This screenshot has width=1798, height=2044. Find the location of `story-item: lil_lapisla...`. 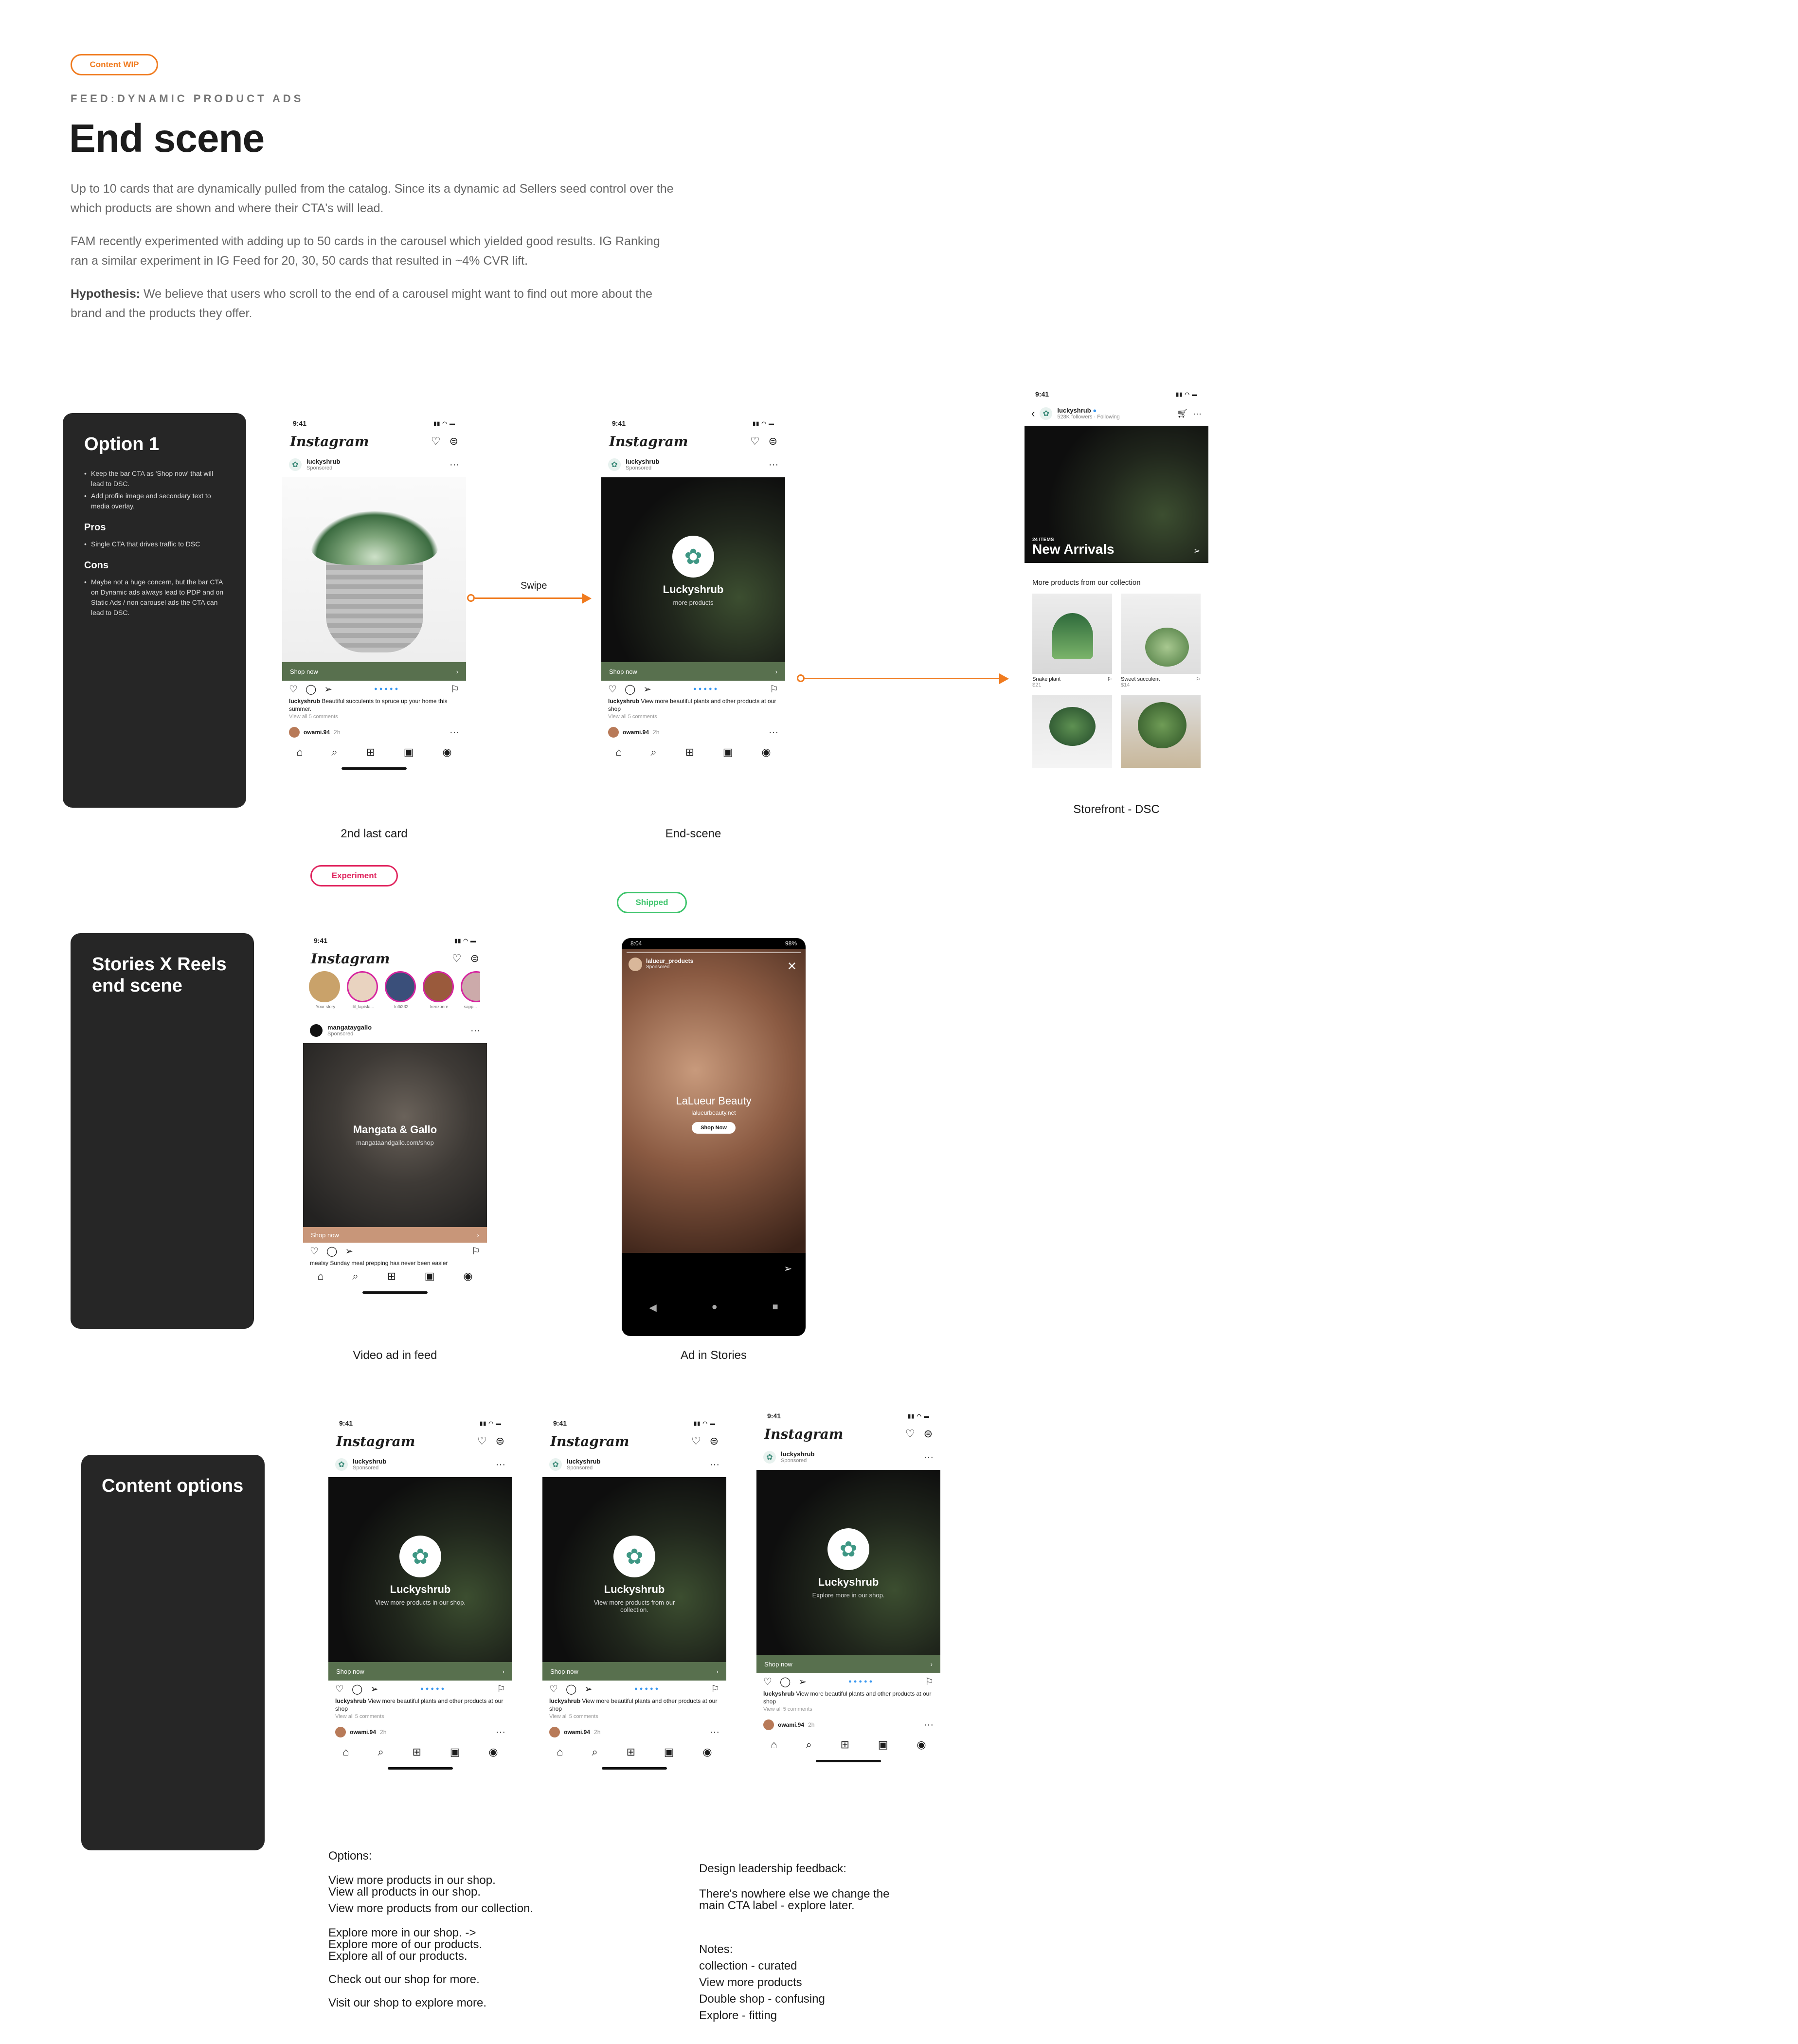

story-item: lil_lapisla... is located at coordinates (363, 994).